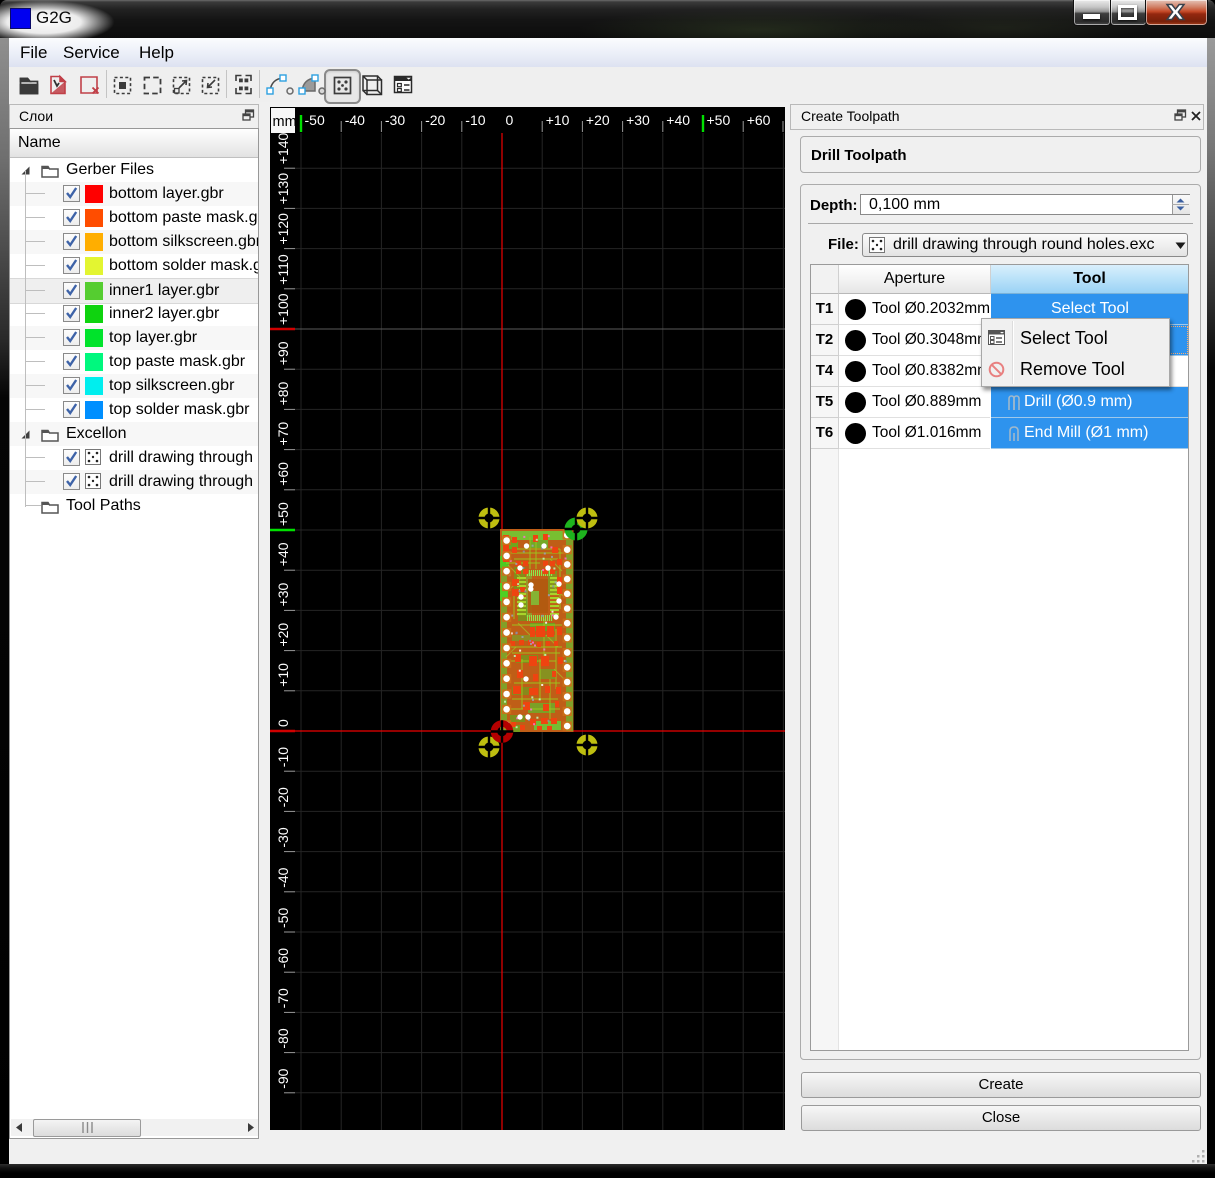 The width and height of the screenshot is (1215, 1178). Describe the element at coordinates (283, 148) in the screenshot. I see `svg-text: +140` at that location.